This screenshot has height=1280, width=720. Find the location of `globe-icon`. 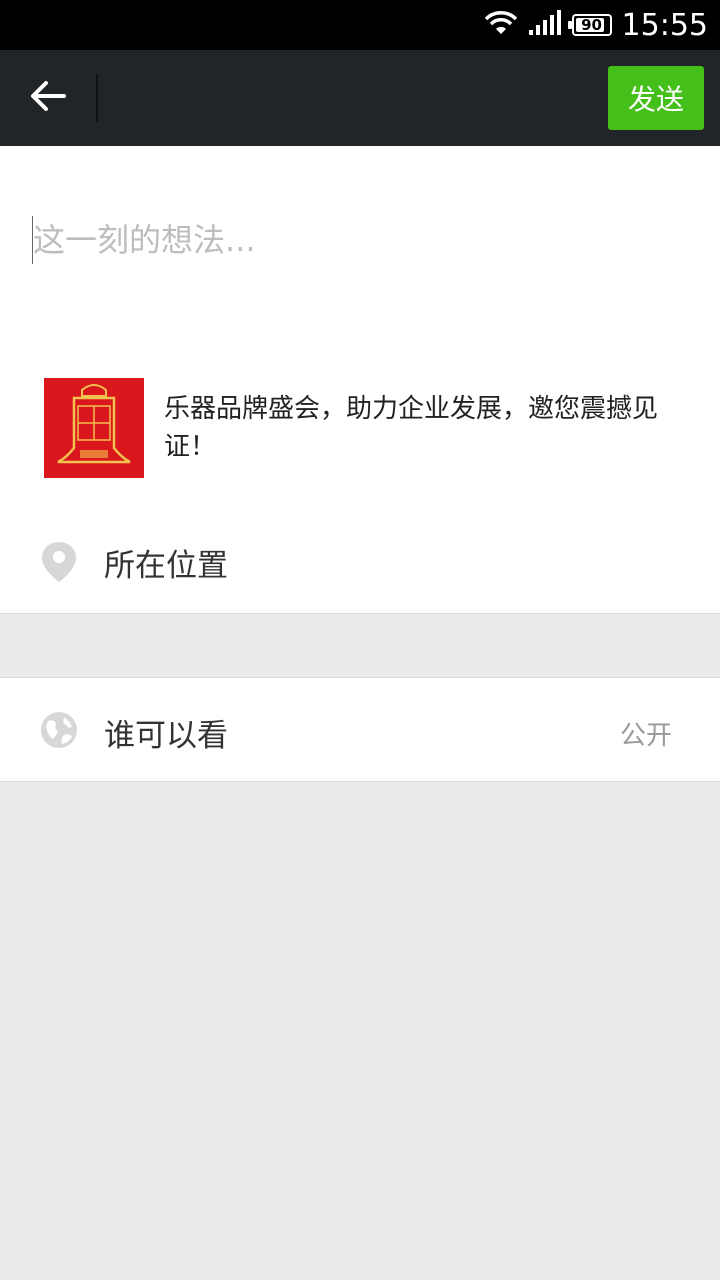

globe-icon is located at coordinates (59, 730).